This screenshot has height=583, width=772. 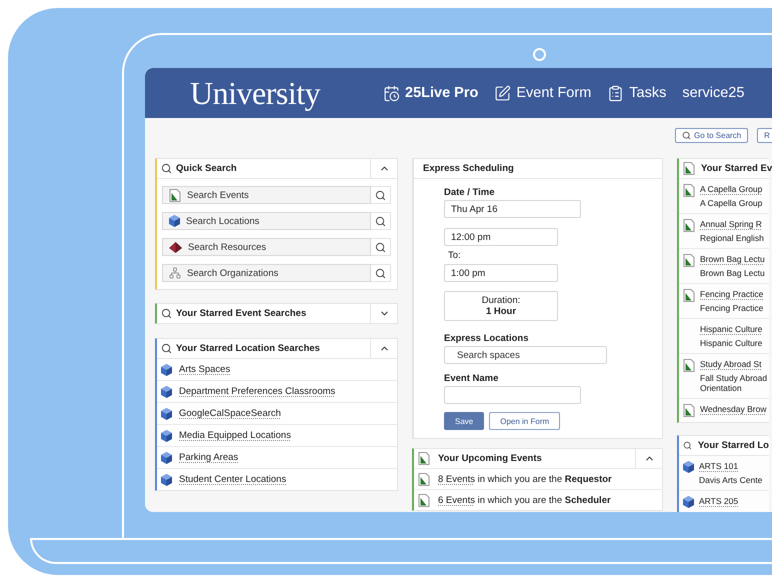 I want to click on event-link: Wednesday Brow, so click(x=736, y=409).